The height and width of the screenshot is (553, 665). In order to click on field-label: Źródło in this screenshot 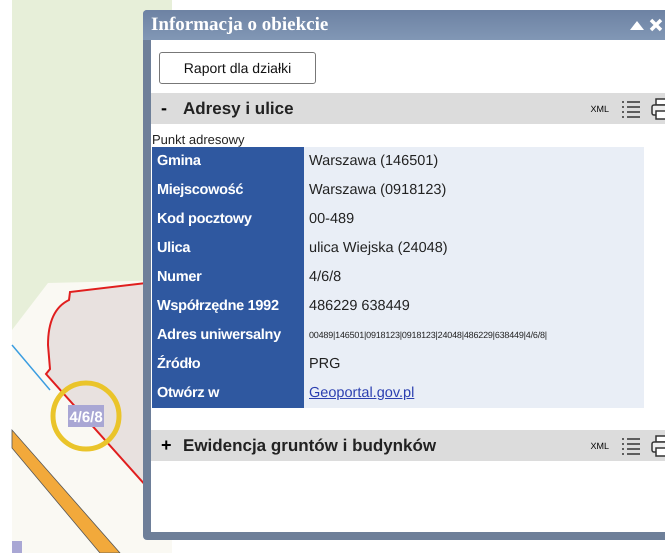, I will do `click(228, 364)`.